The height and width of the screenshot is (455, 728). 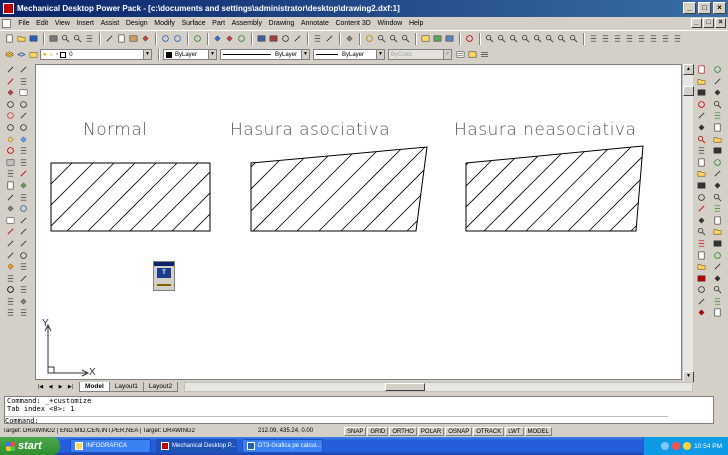 What do you see at coordinates (378, 431) in the screenshot?
I see `grid-toggle: GRID` at bounding box center [378, 431].